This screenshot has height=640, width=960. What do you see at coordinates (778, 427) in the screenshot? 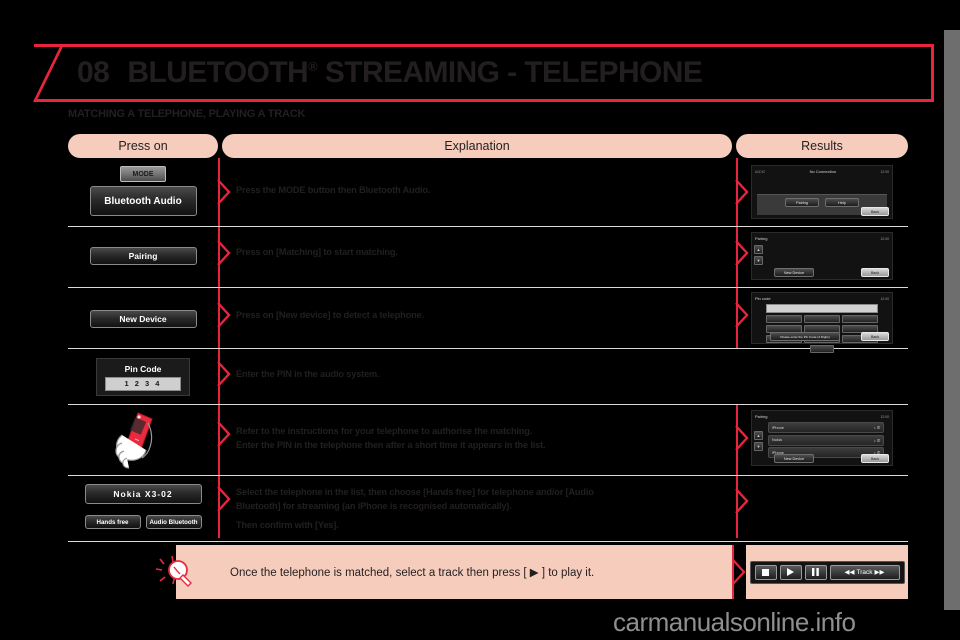
I see `device-name: iPhone` at bounding box center [778, 427].